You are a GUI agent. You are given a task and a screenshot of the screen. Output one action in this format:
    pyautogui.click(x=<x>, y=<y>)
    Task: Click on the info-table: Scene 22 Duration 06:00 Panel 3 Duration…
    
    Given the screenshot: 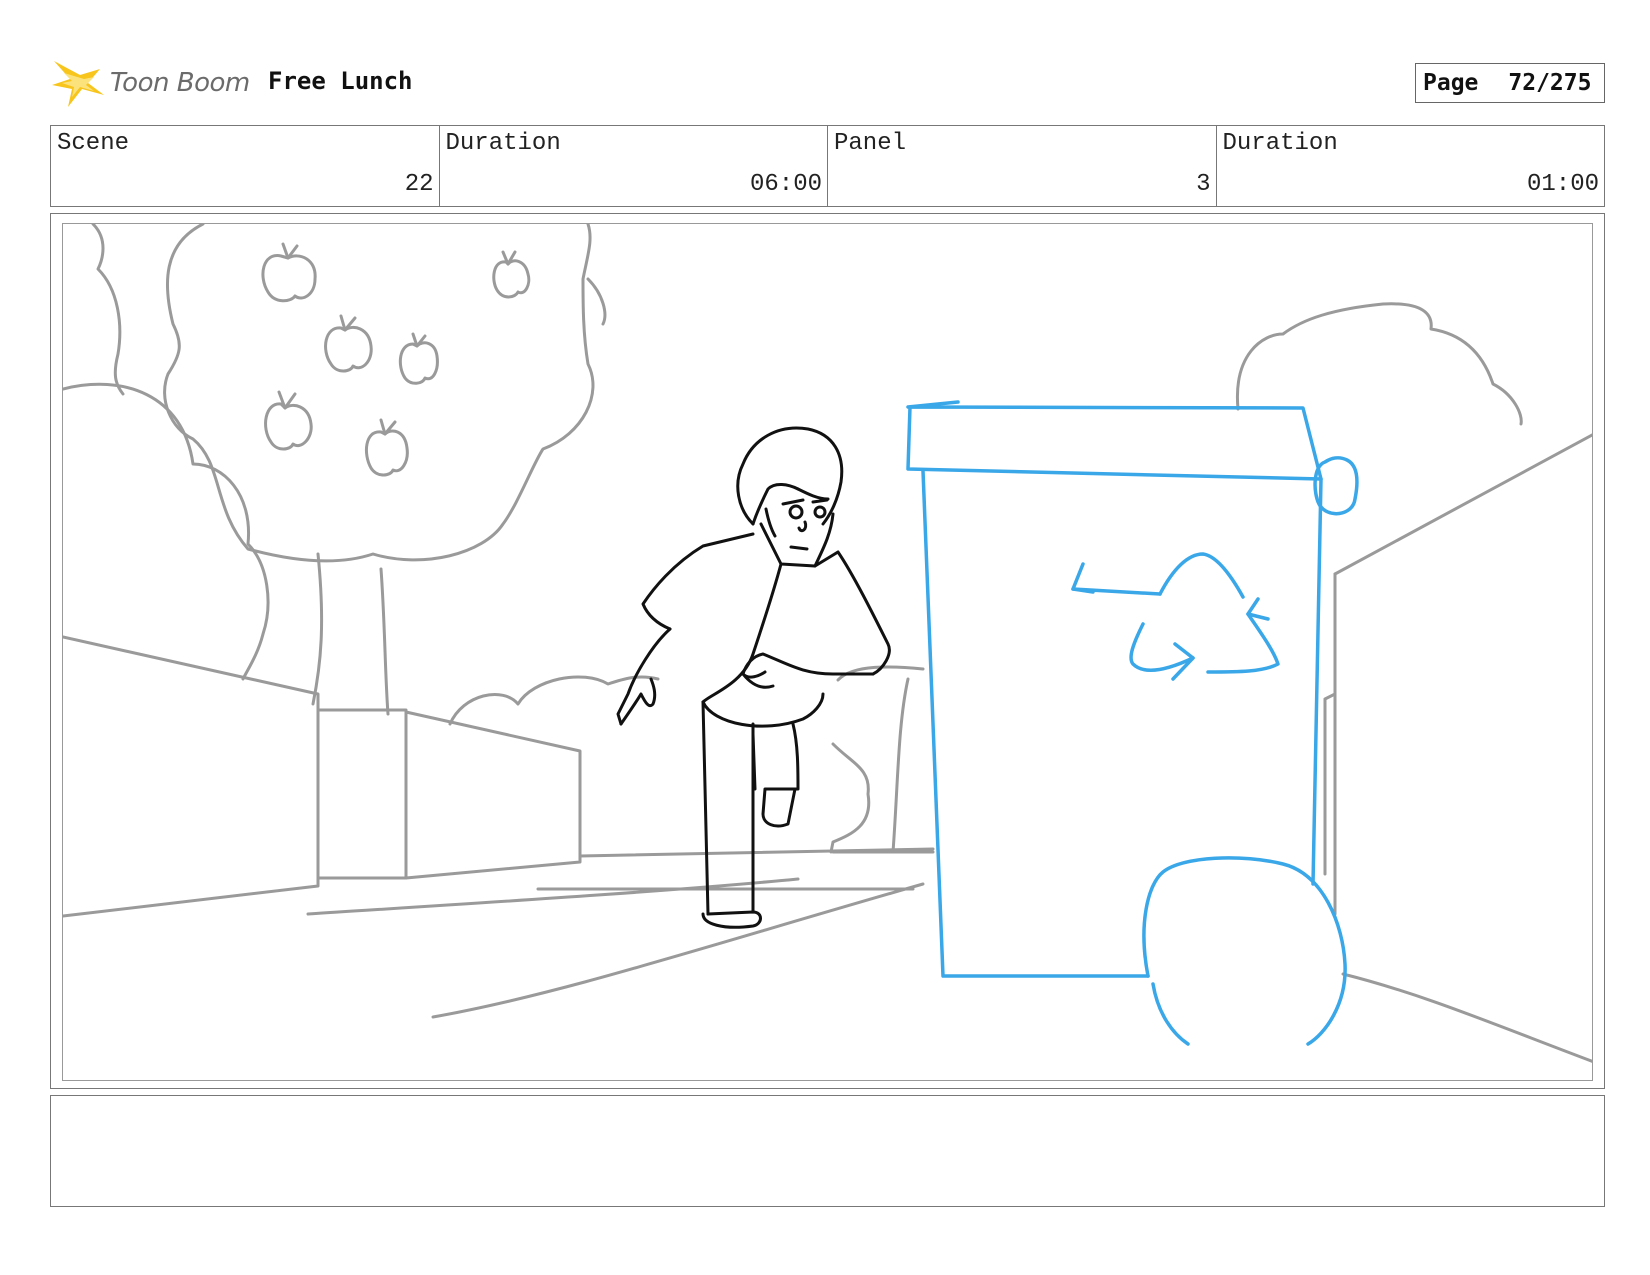 What is the action you would take?
    pyautogui.click(x=827, y=166)
    